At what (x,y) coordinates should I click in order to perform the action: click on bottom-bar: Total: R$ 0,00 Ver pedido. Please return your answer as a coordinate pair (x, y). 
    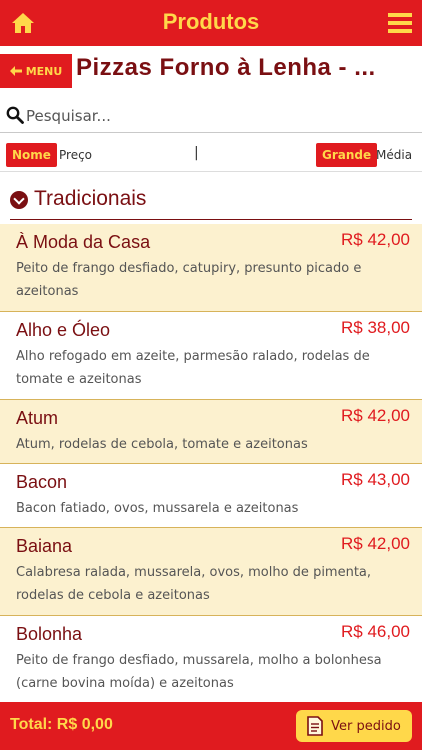
    Looking at the image, I should click on (211, 726).